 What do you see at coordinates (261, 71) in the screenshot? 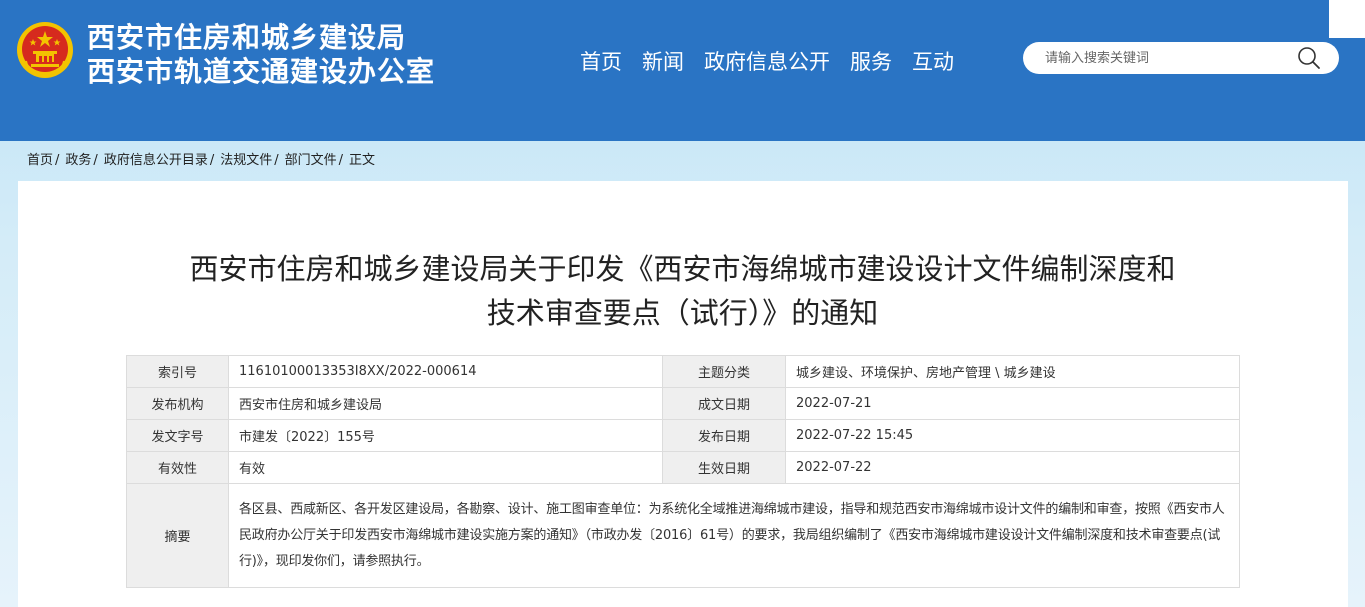
I see `site-title-line2: 西安市轨道交通建设办公室` at bounding box center [261, 71].